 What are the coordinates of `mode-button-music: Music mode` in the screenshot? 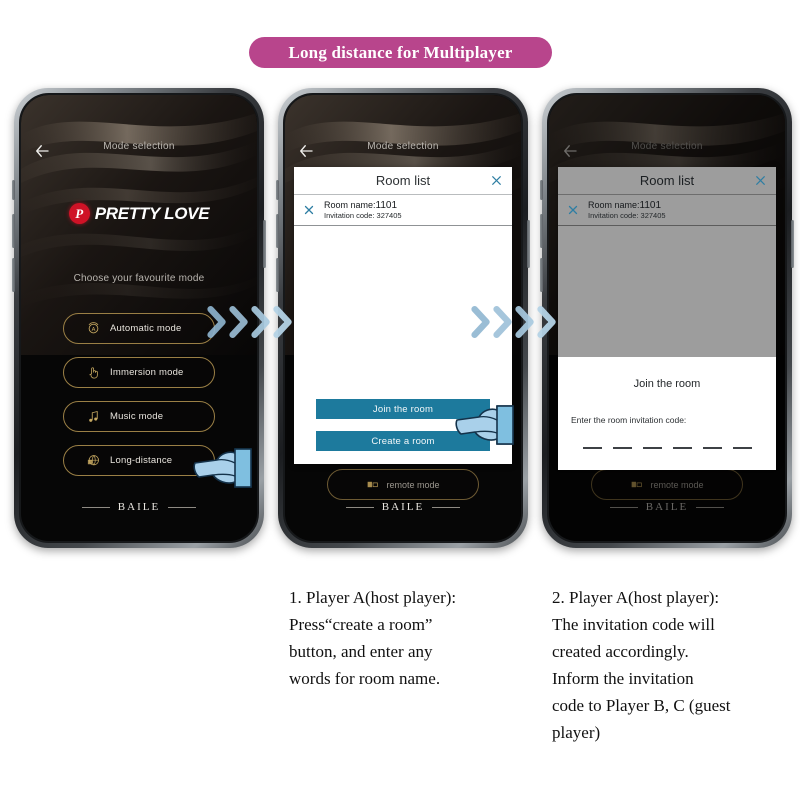 It's located at (139, 416).